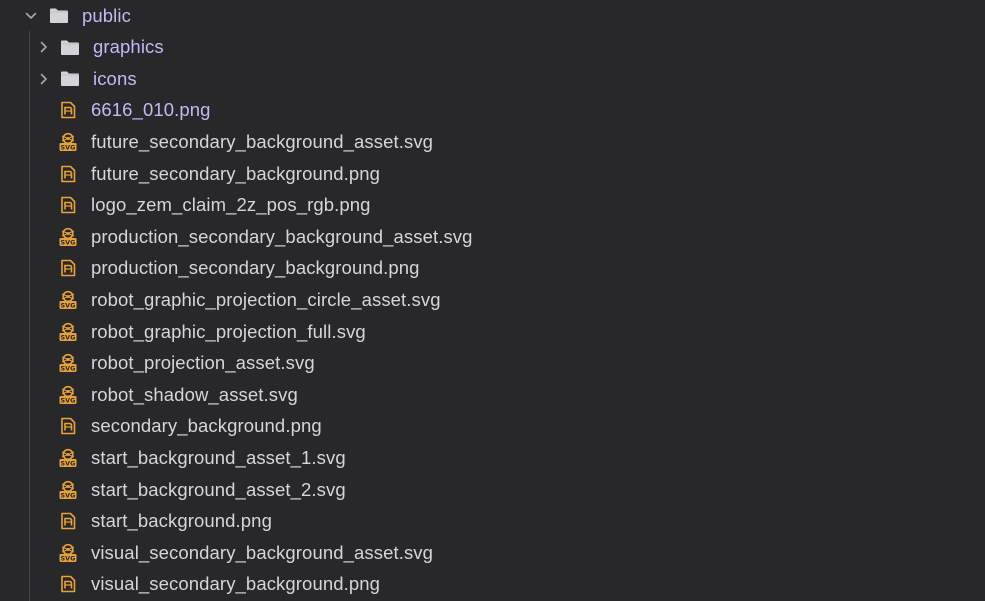 This screenshot has width=985, height=601. I want to click on tree-item-file-robot-graphic-projection-full-svg: SVG robot_graphic_projection_full.svg, so click(492, 331).